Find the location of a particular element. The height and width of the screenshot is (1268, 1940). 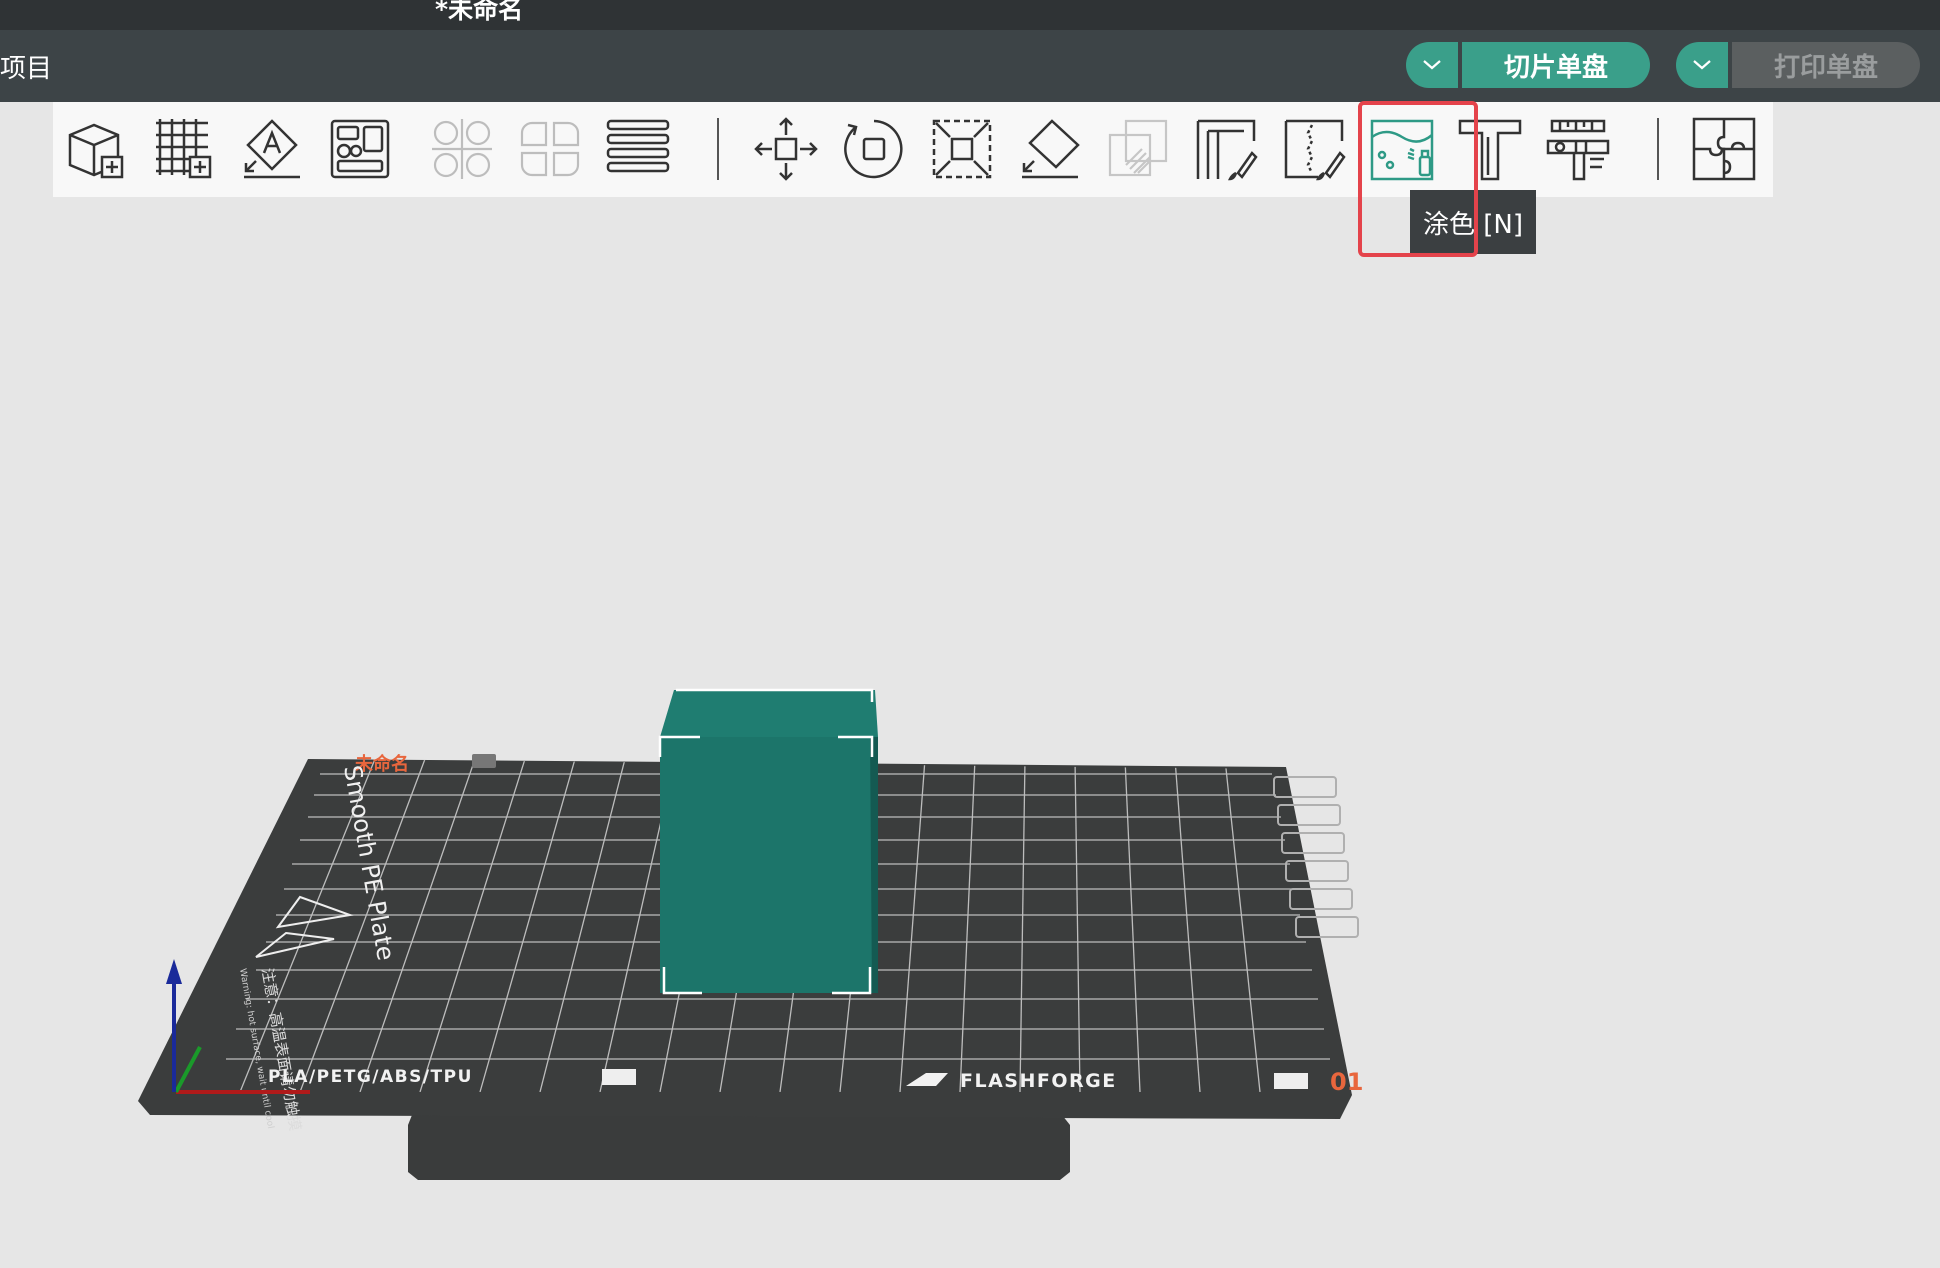

scale-icon is located at coordinates (962, 149).